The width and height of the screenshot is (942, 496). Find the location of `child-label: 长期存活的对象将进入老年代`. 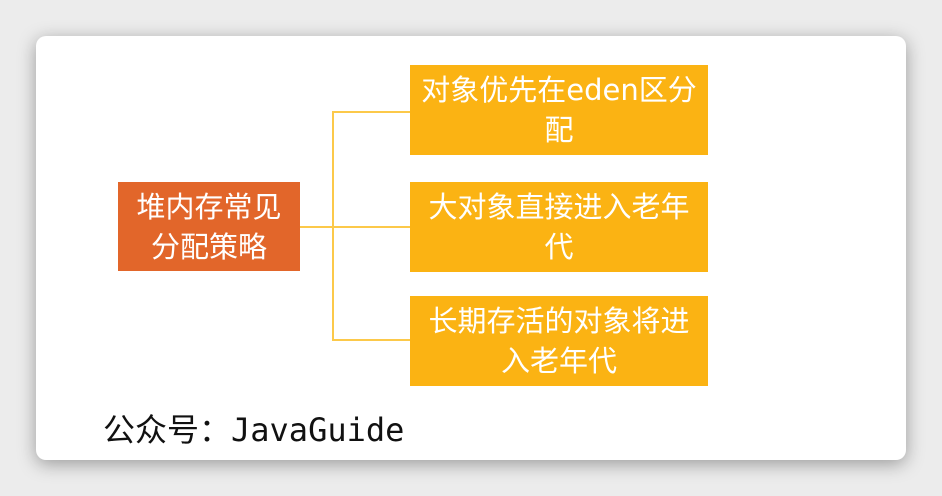

child-label: 长期存活的对象将进入老年代 is located at coordinates (559, 341).